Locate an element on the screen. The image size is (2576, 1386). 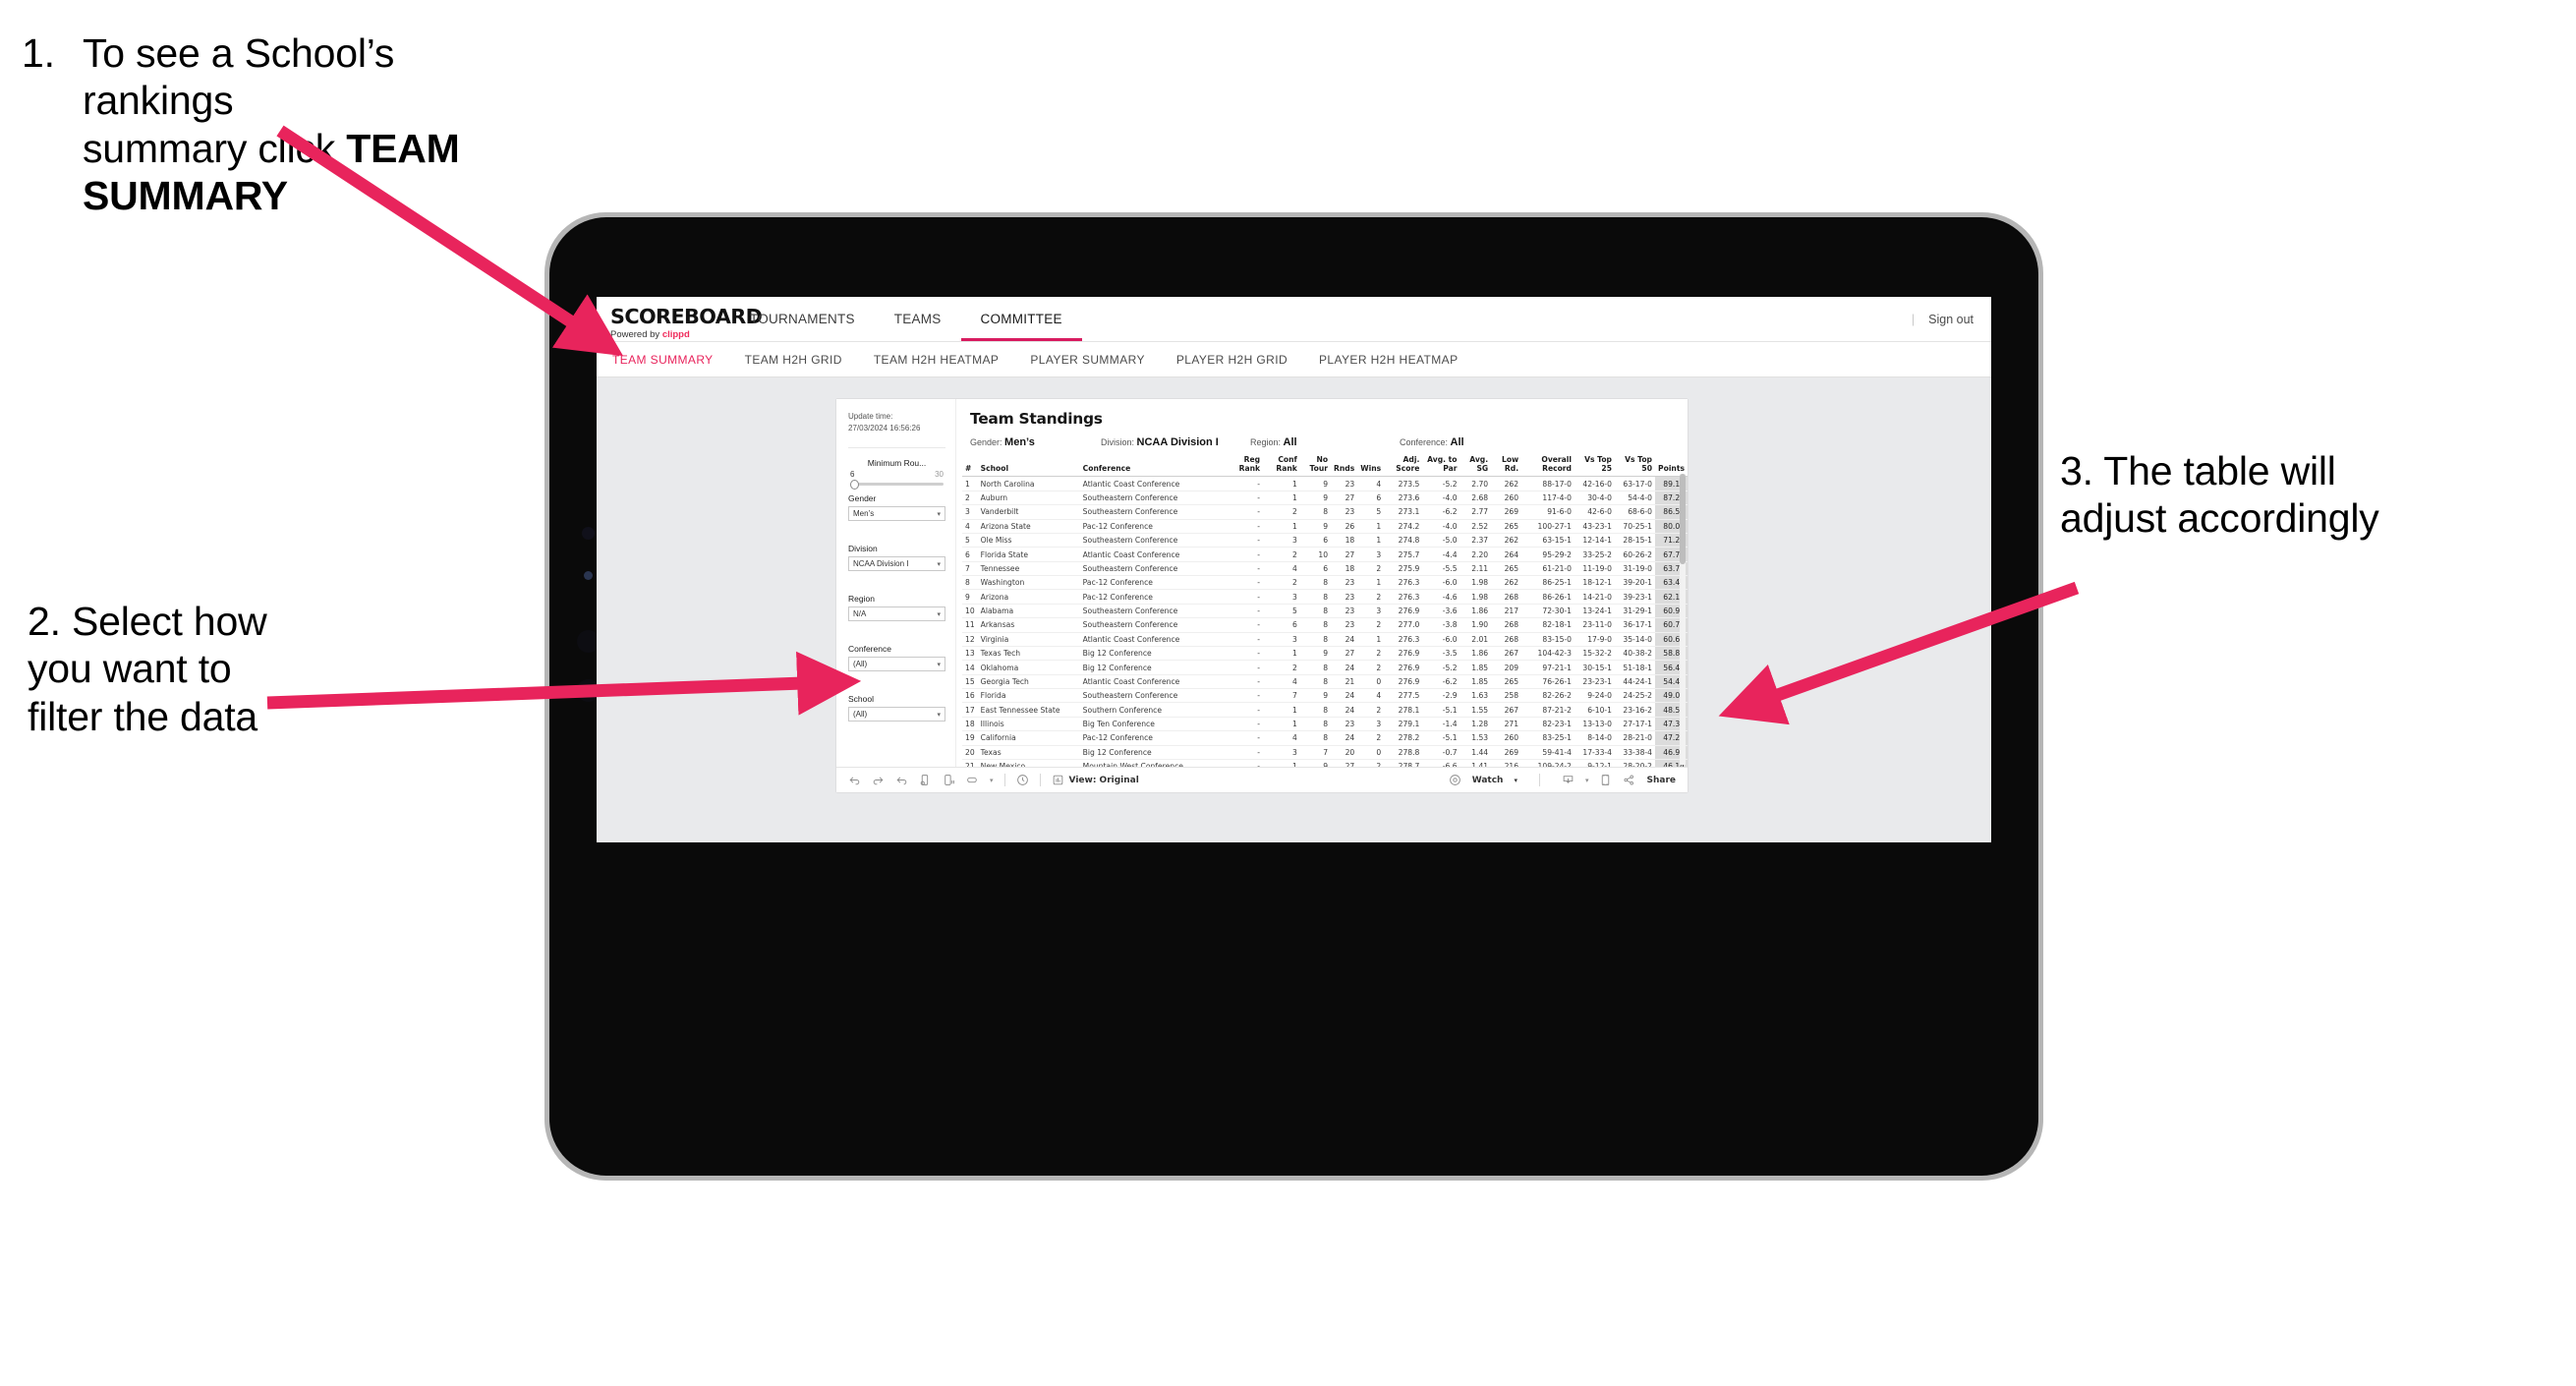
watch-icon is located at coordinates (1455, 780).